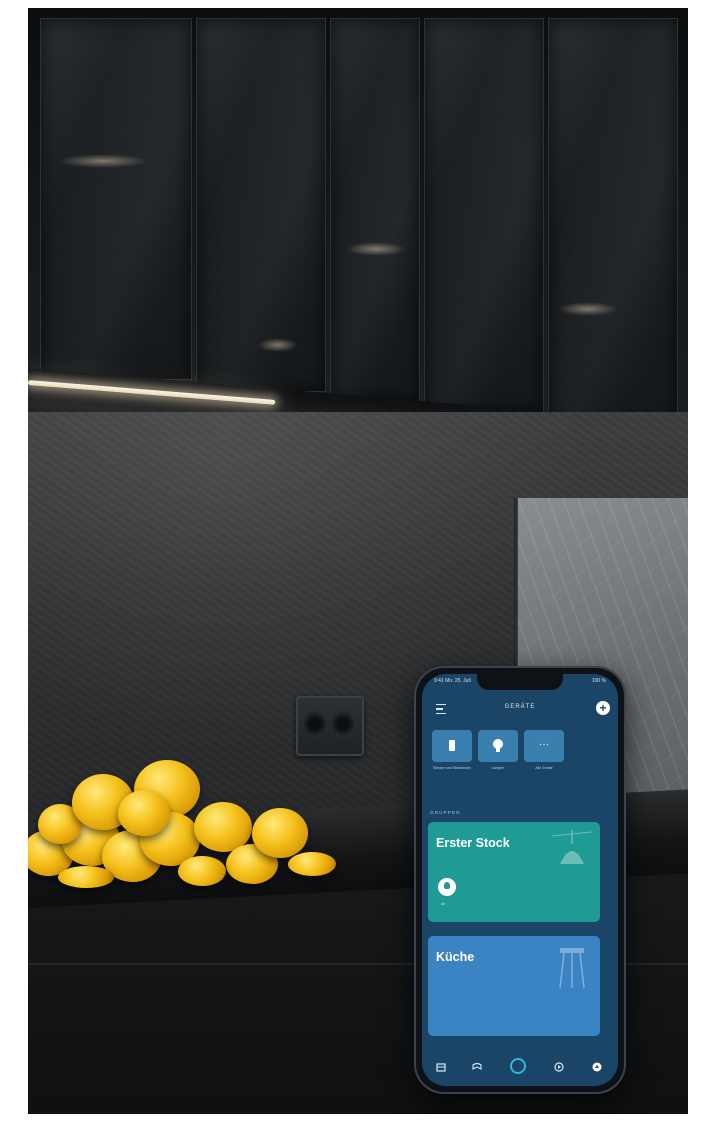 This screenshot has width=703, height=1142. I want to click on group-card-kueche: Küche, so click(514, 986).